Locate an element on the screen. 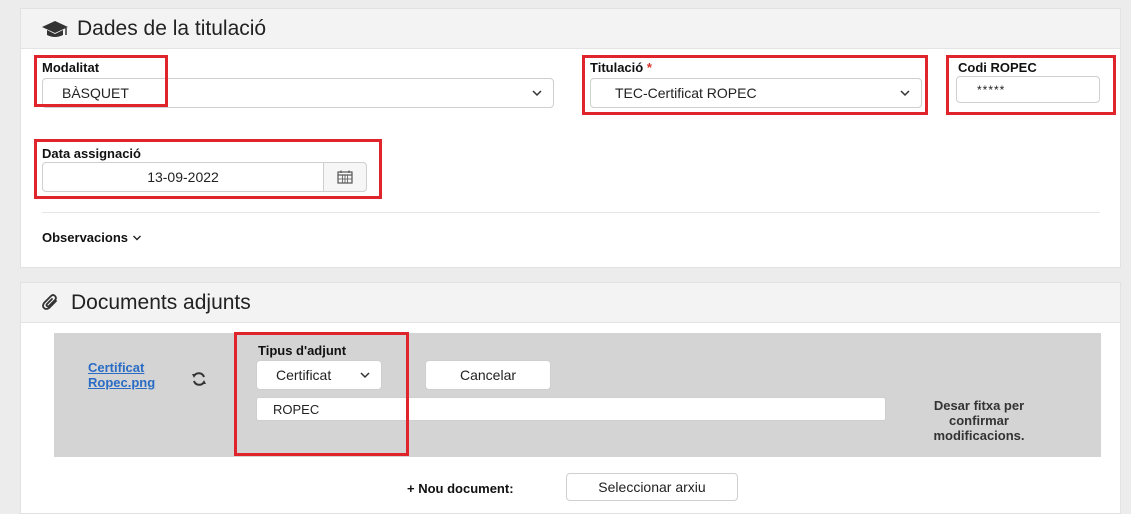  tipus-adjunt-label: Tipus d'adjunt is located at coordinates (302, 350).